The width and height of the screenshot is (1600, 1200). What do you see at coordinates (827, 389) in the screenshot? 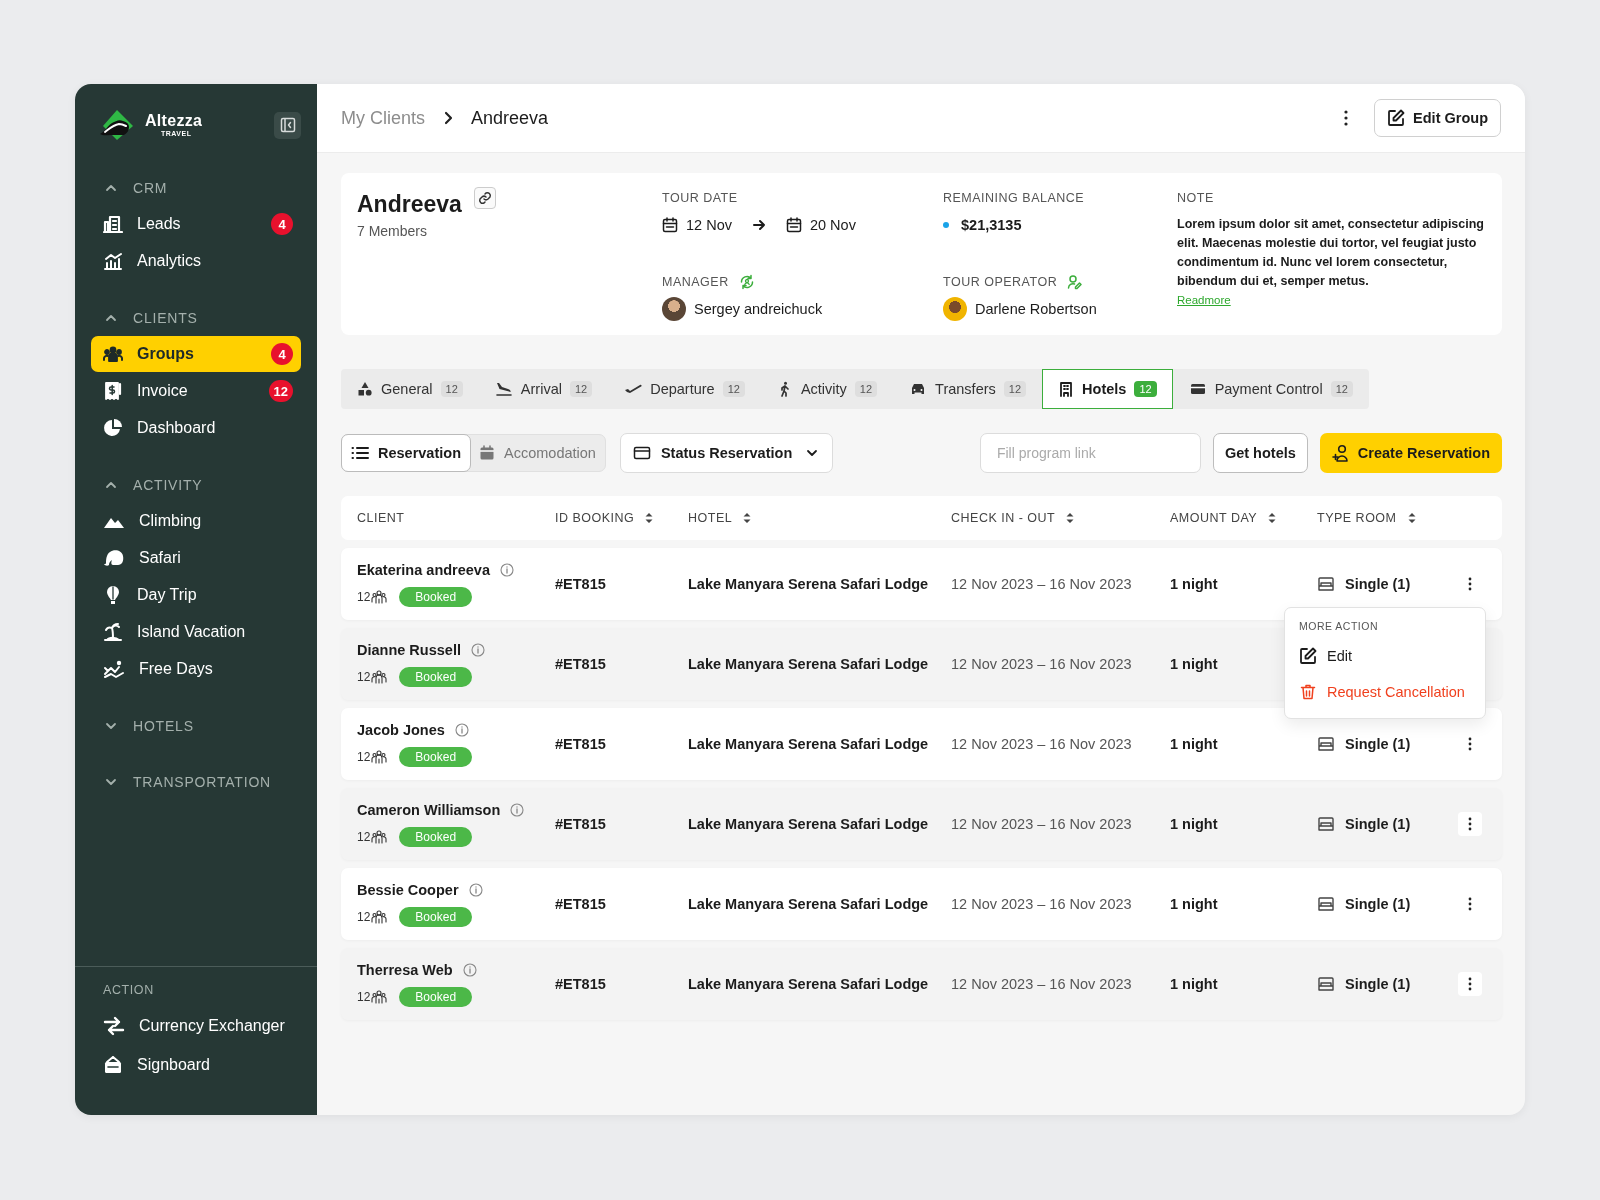
I see `tab: Activity 12` at bounding box center [827, 389].